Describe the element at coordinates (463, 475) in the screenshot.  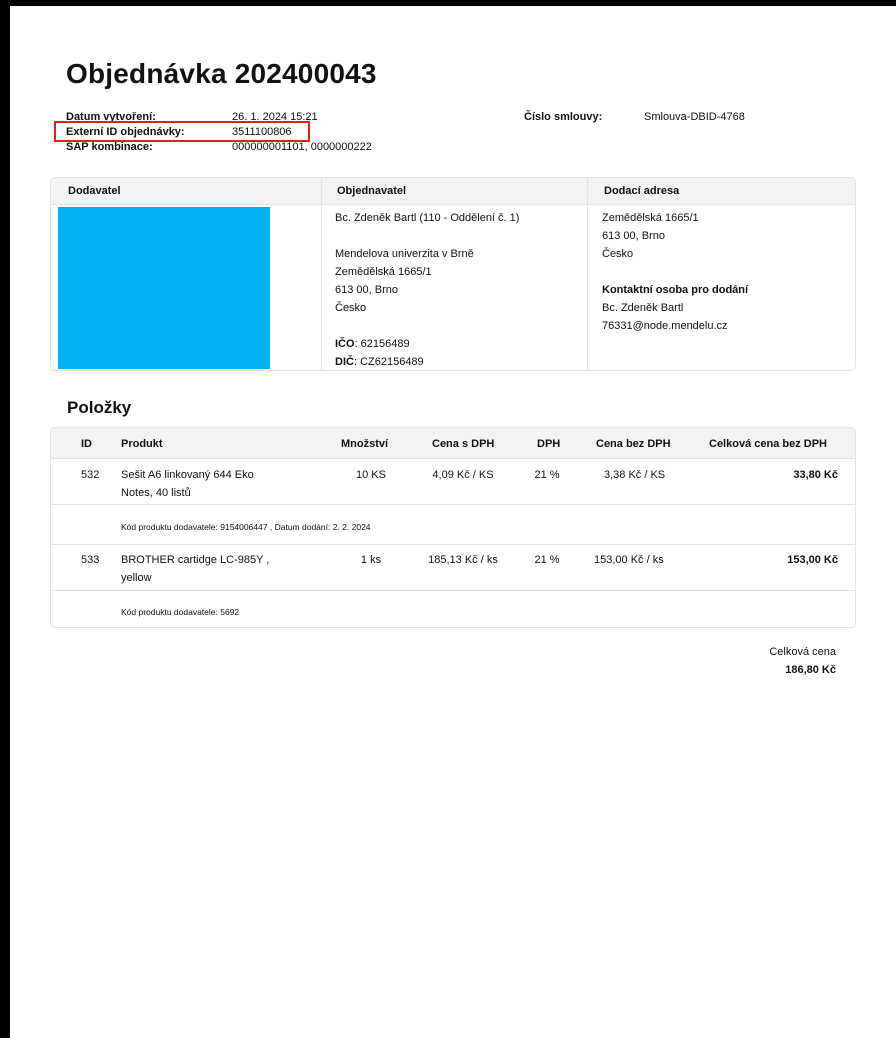
I see `row-price-vat: 4,09 Kč / KS` at that location.